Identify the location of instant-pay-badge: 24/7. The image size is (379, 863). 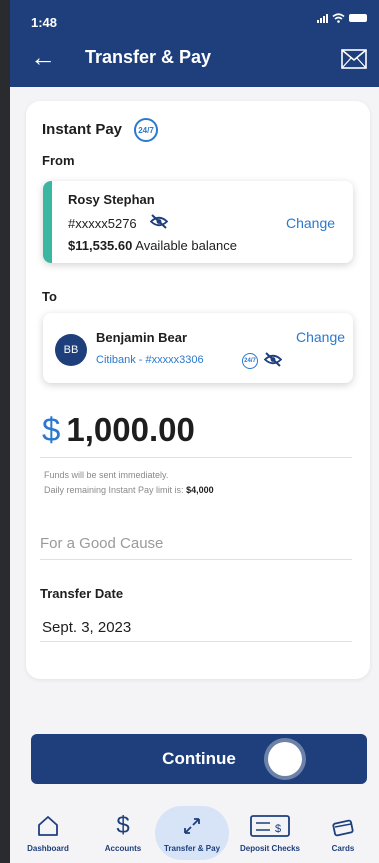
(146, 130).